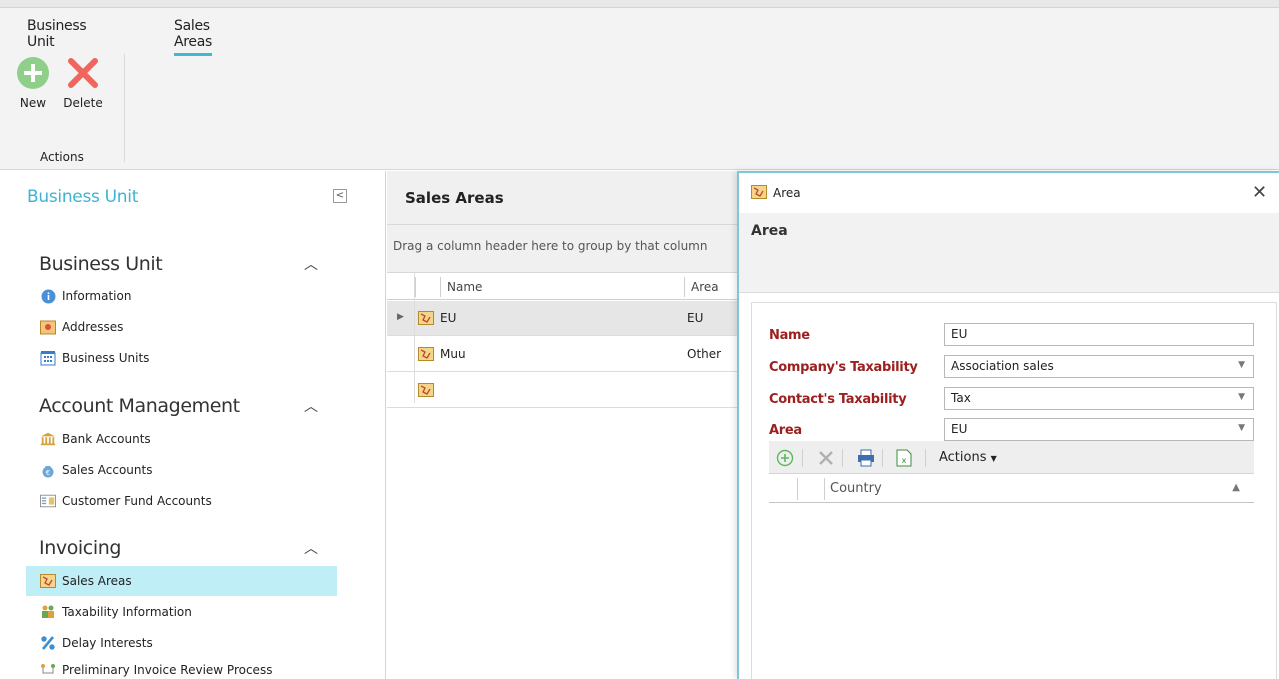 This screenshot has width=1279, height=679. I want to click on ribbon-group-separator, so click(124, 108).